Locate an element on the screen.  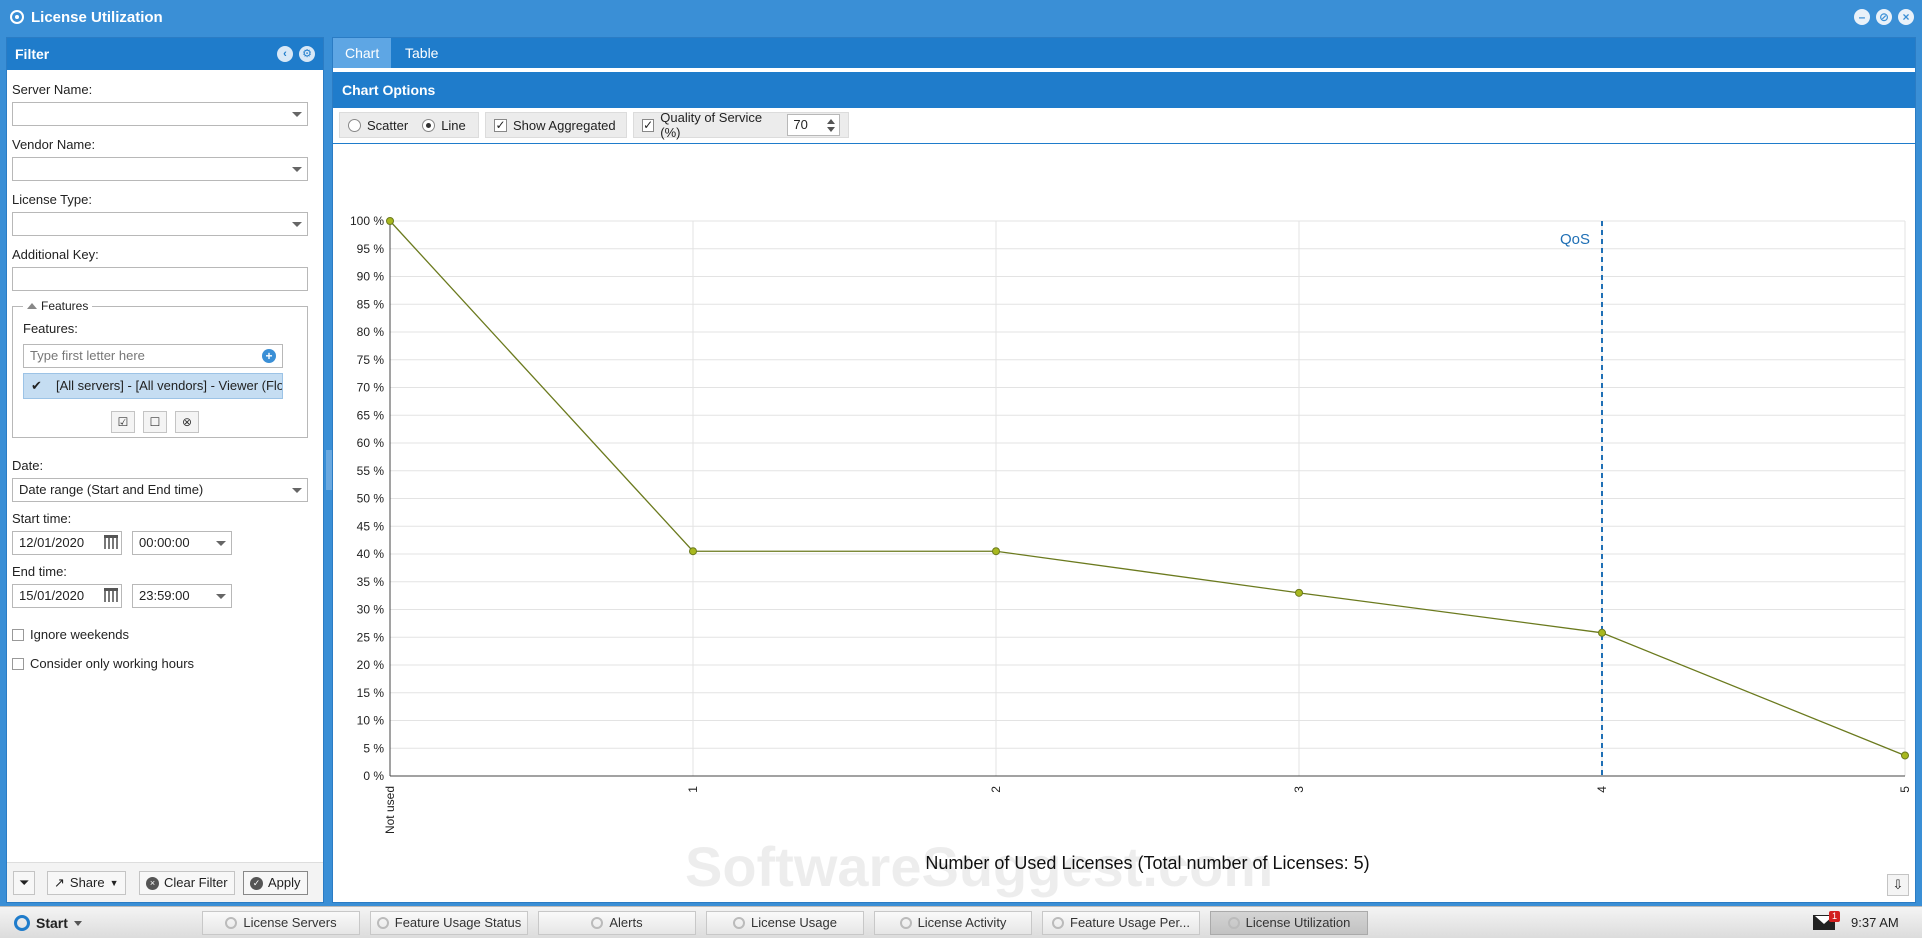
features-legend: Features is located at coordinates (58, 306).